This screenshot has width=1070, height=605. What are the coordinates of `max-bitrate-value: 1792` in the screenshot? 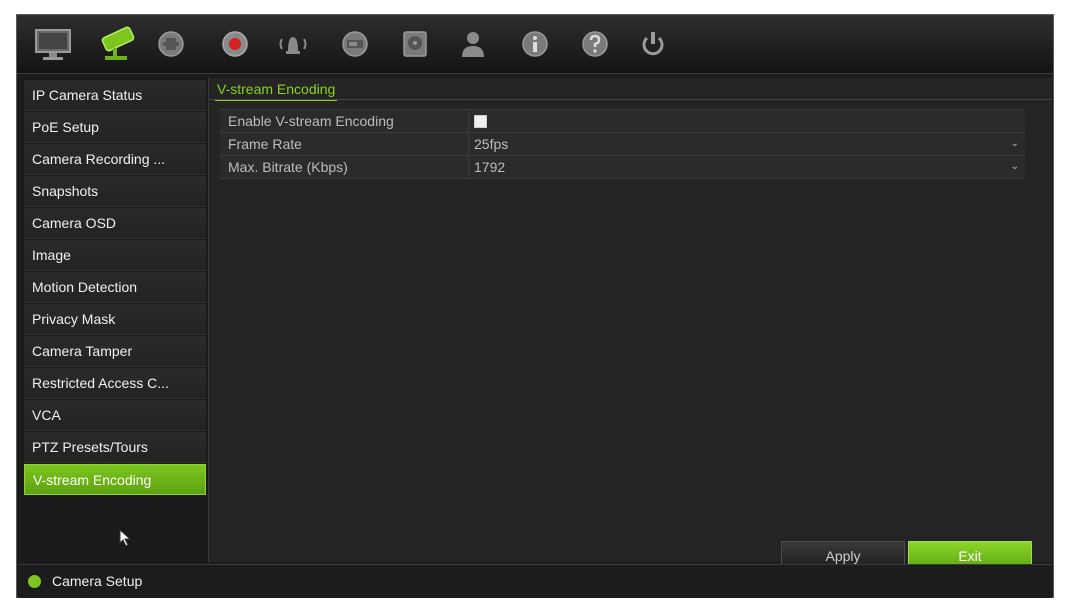 It's located at (490, 167).